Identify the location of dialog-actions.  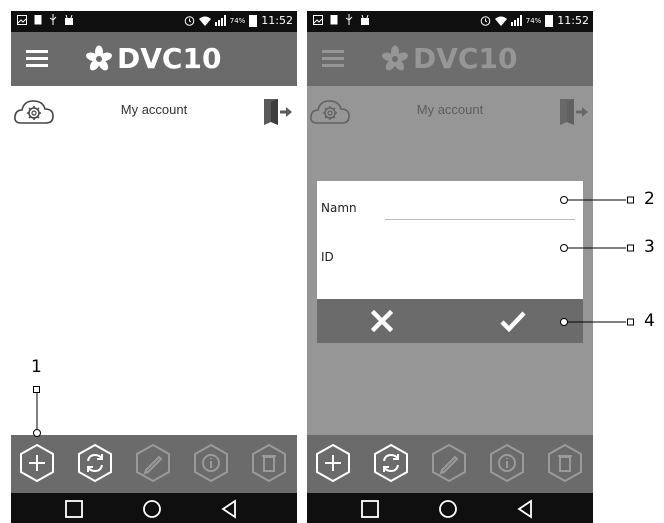
(450, 321).